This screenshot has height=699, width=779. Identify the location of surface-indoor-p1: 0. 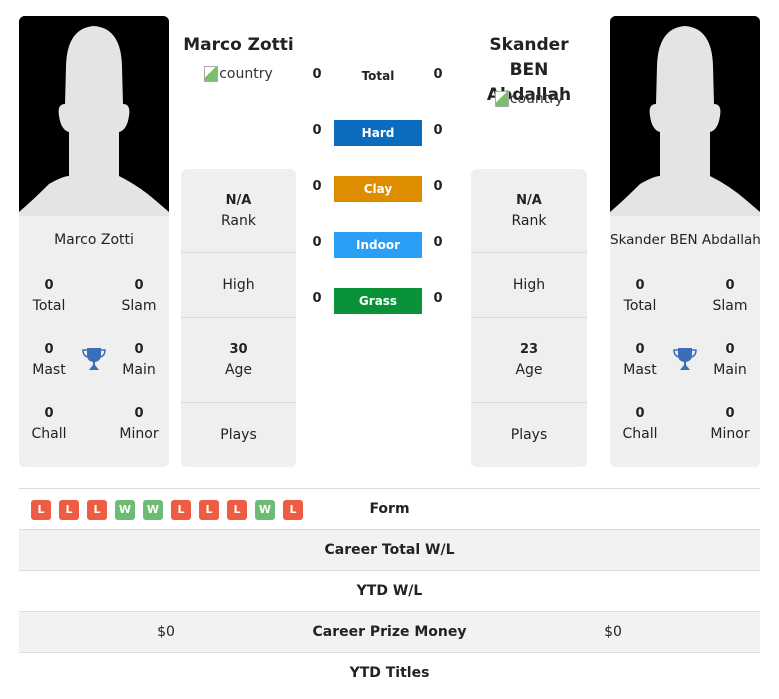
(317, 242).